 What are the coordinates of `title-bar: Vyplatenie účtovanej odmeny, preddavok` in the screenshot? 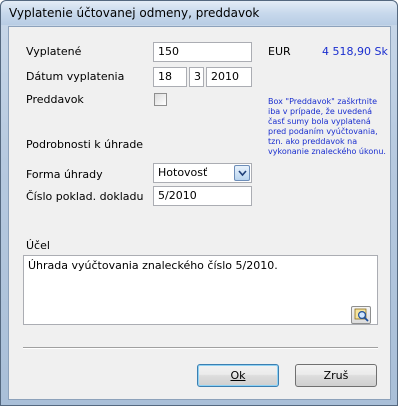 It's located at (199, 13).